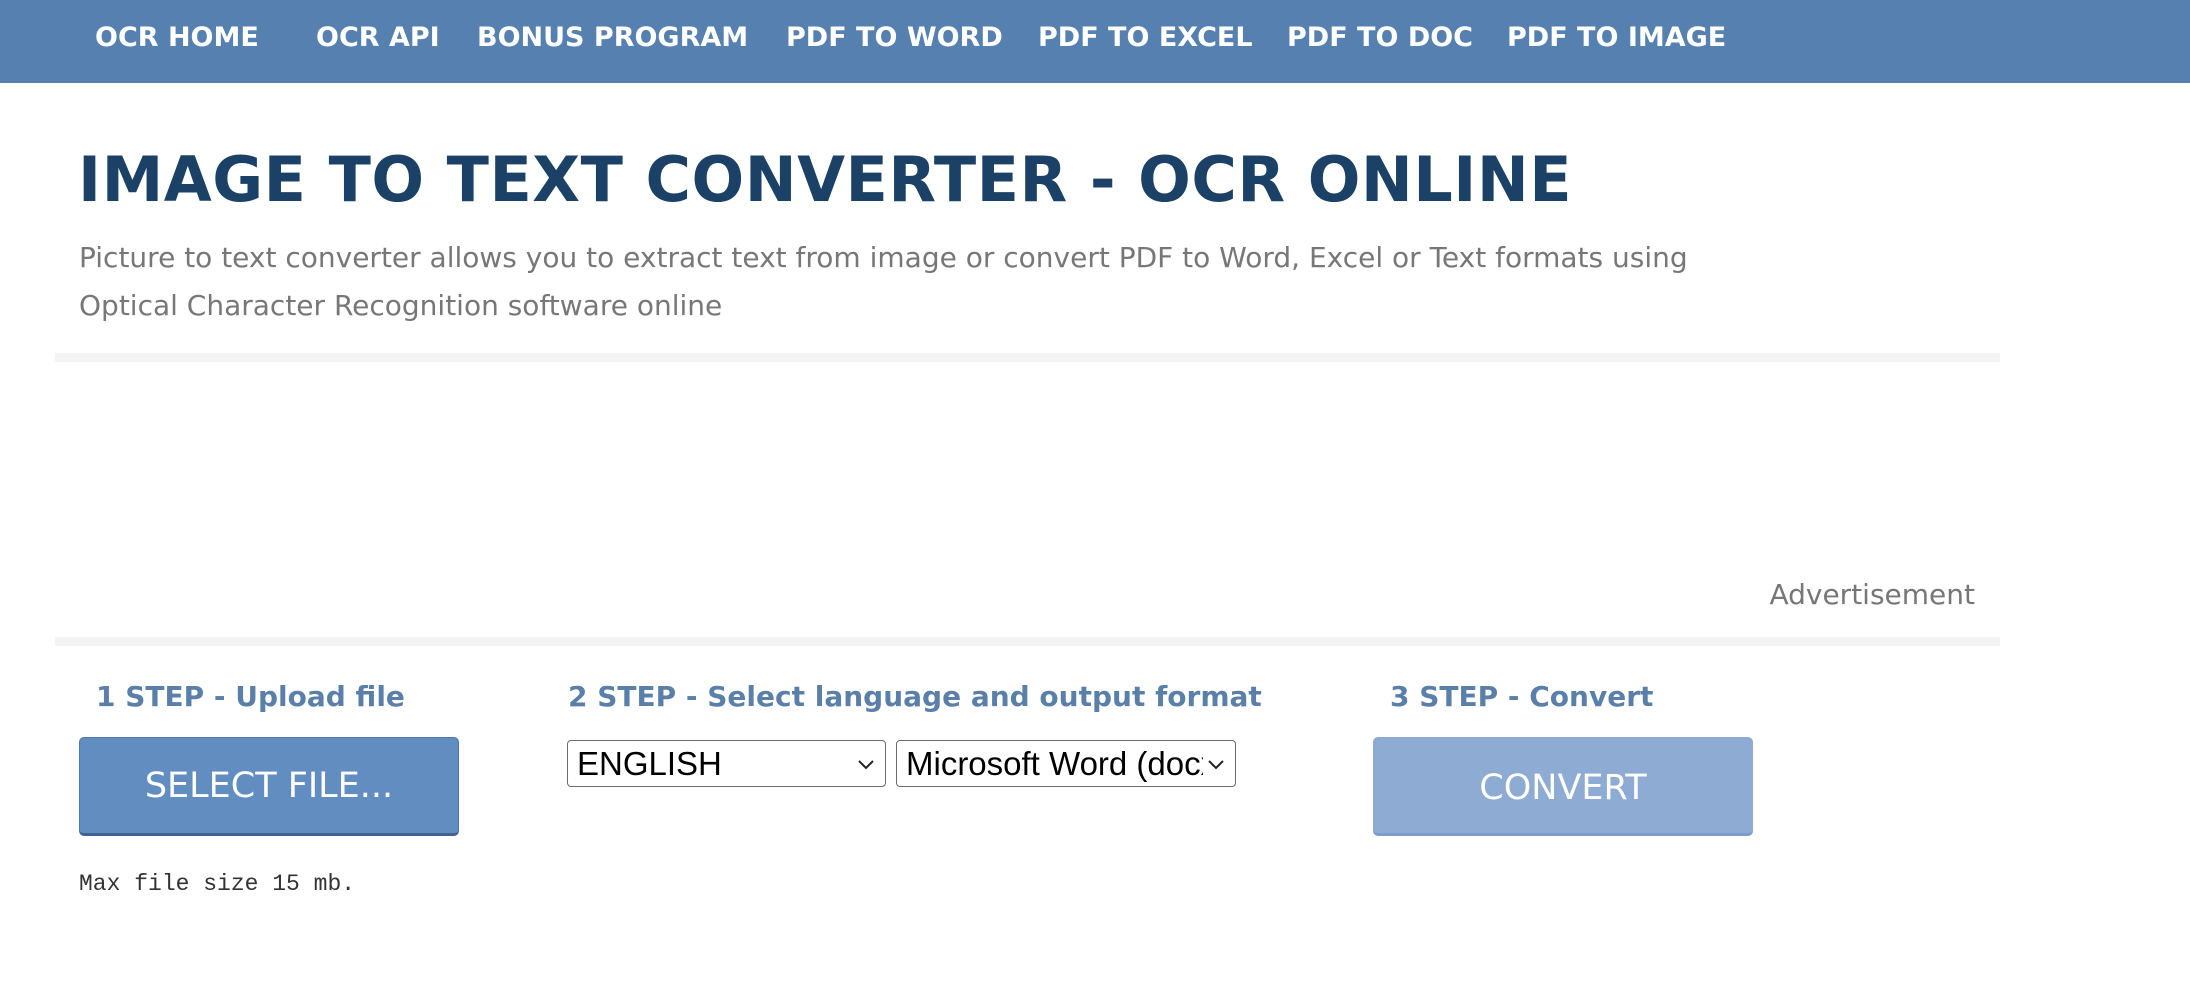 This screenshot has height=1002, width=2190. Describe the element at coordinates (378, 38) in the screenshot. I see `nav-ocr-api: OCR API` at that location.